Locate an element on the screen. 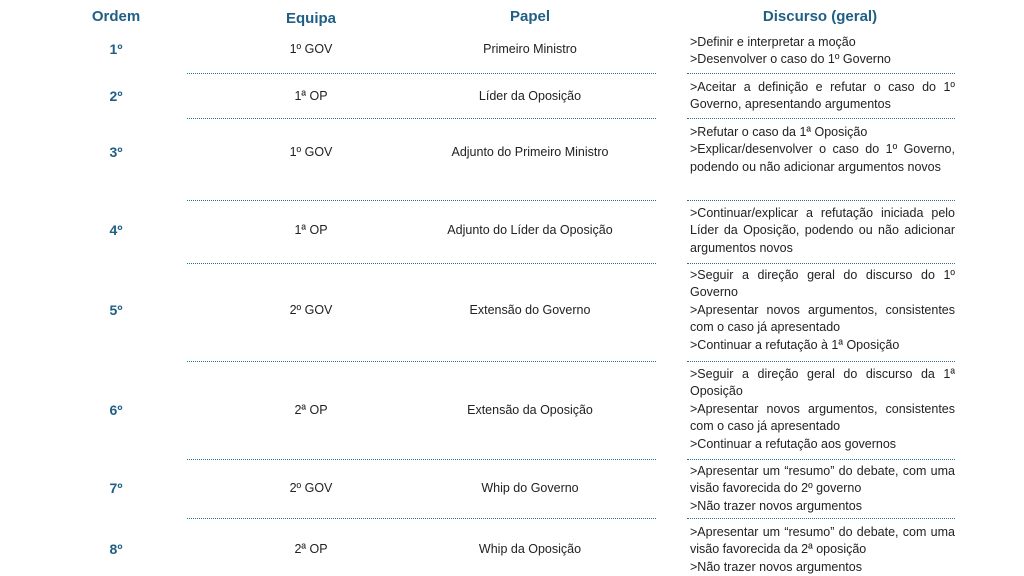  row-papel: Whip da Oposição is located at coordinates (530, 549).